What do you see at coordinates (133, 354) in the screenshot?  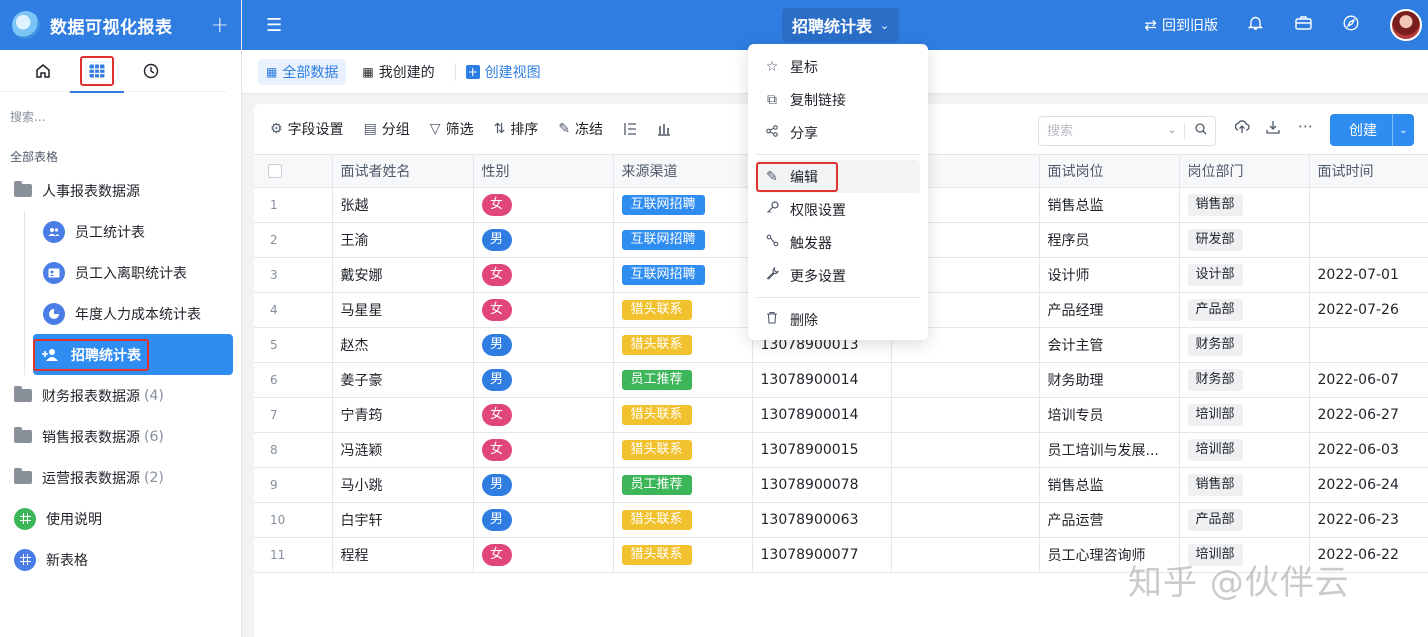 I see `sidebar-item-recruitment: 招聘统计表` at bounding box center [133, 354].